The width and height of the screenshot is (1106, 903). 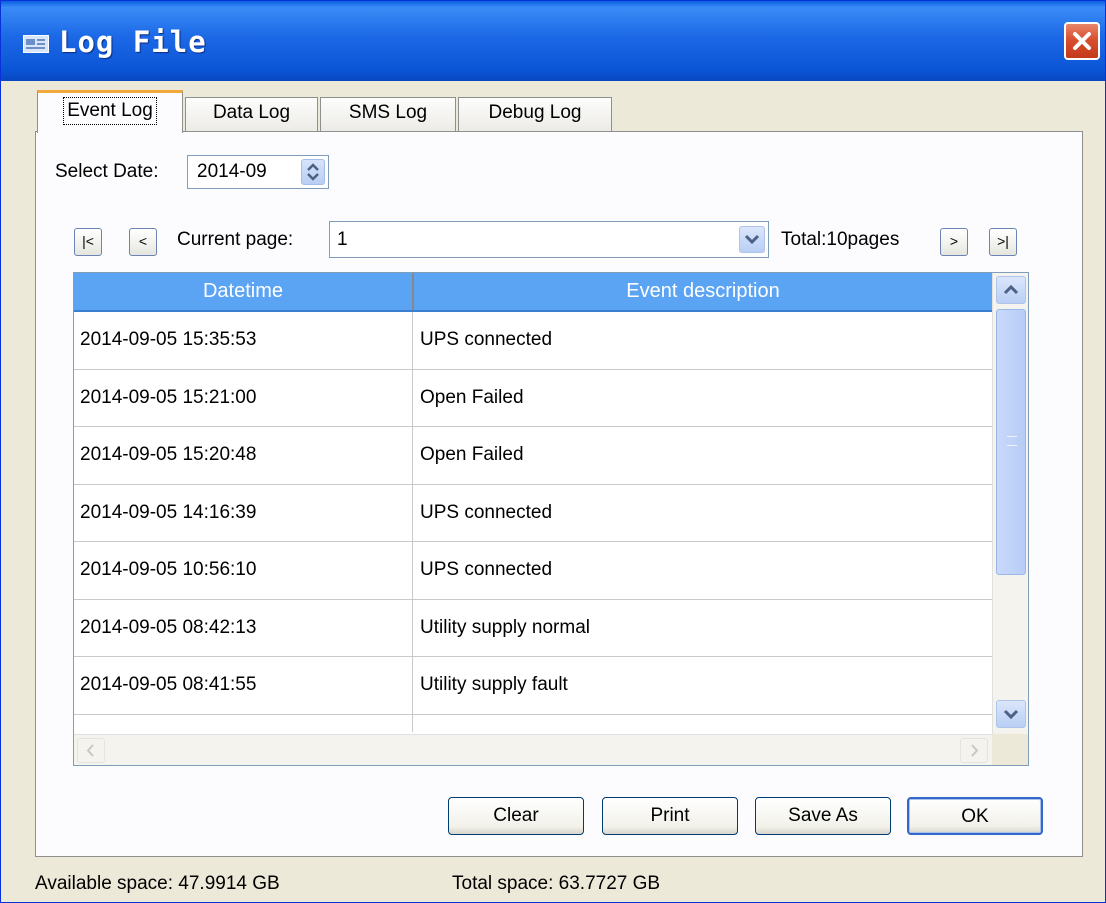 What do you see at coordinates (88, 242) in the screenshot?
I see `first-page-button: |<` at bounding box center [88, 242].